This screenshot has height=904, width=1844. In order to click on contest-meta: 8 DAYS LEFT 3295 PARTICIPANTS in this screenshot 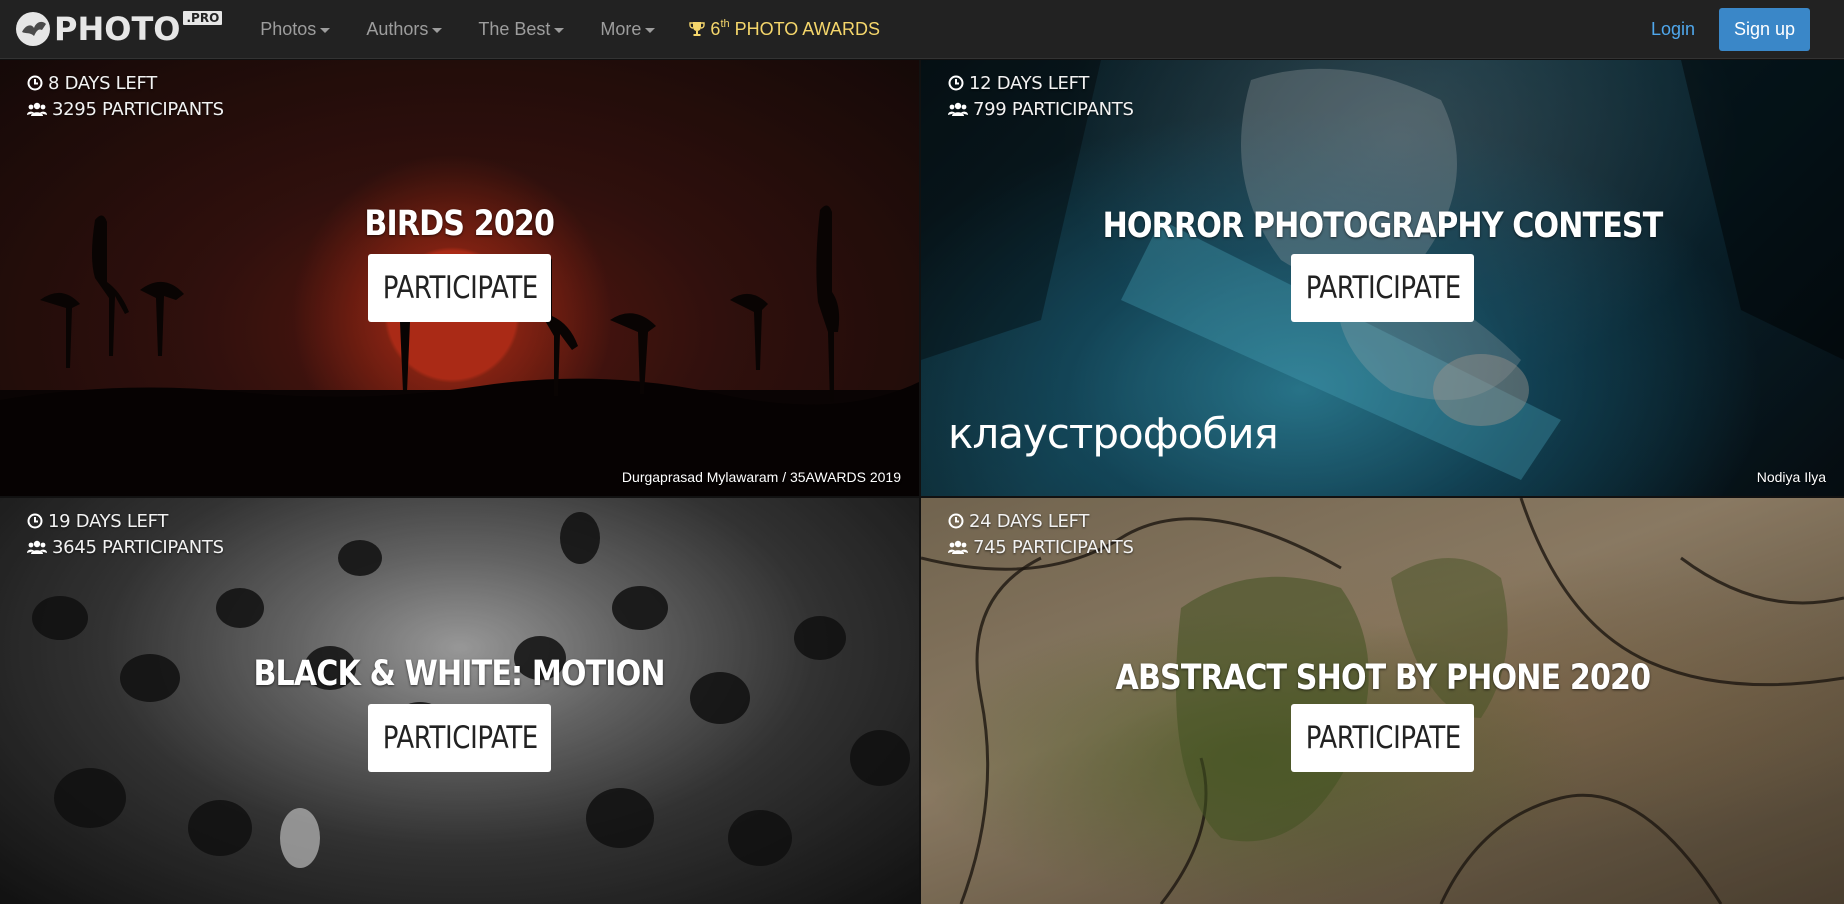, I will do `click(125, 96)`.